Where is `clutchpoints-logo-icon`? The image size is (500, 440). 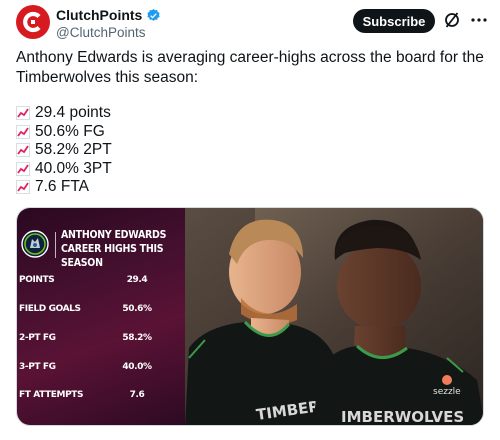 clutchpoints-logo-icon is located at coordinates (32, 22).